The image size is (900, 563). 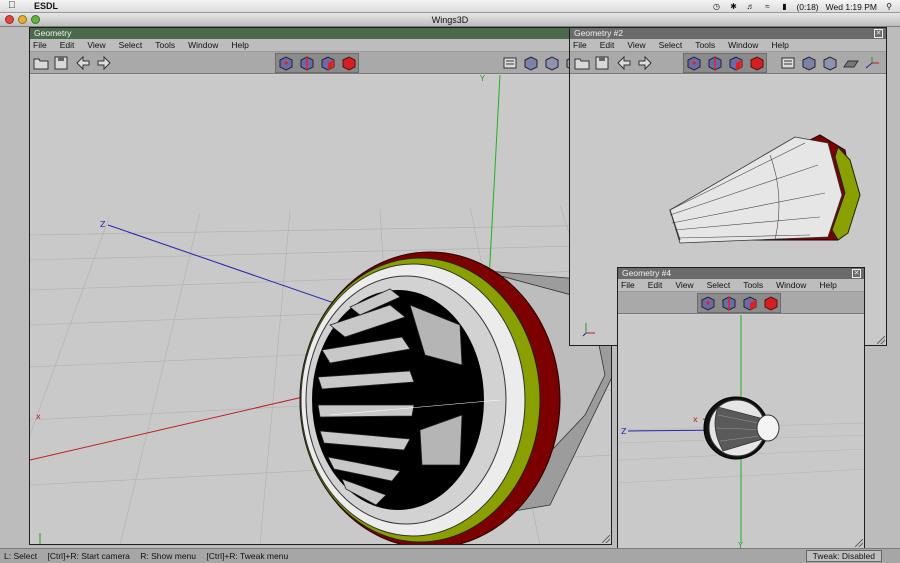 What do you see at coordinates (61, 63) in the screenshot?
I see `save-disk-icon` at bounding box center [61, 63].